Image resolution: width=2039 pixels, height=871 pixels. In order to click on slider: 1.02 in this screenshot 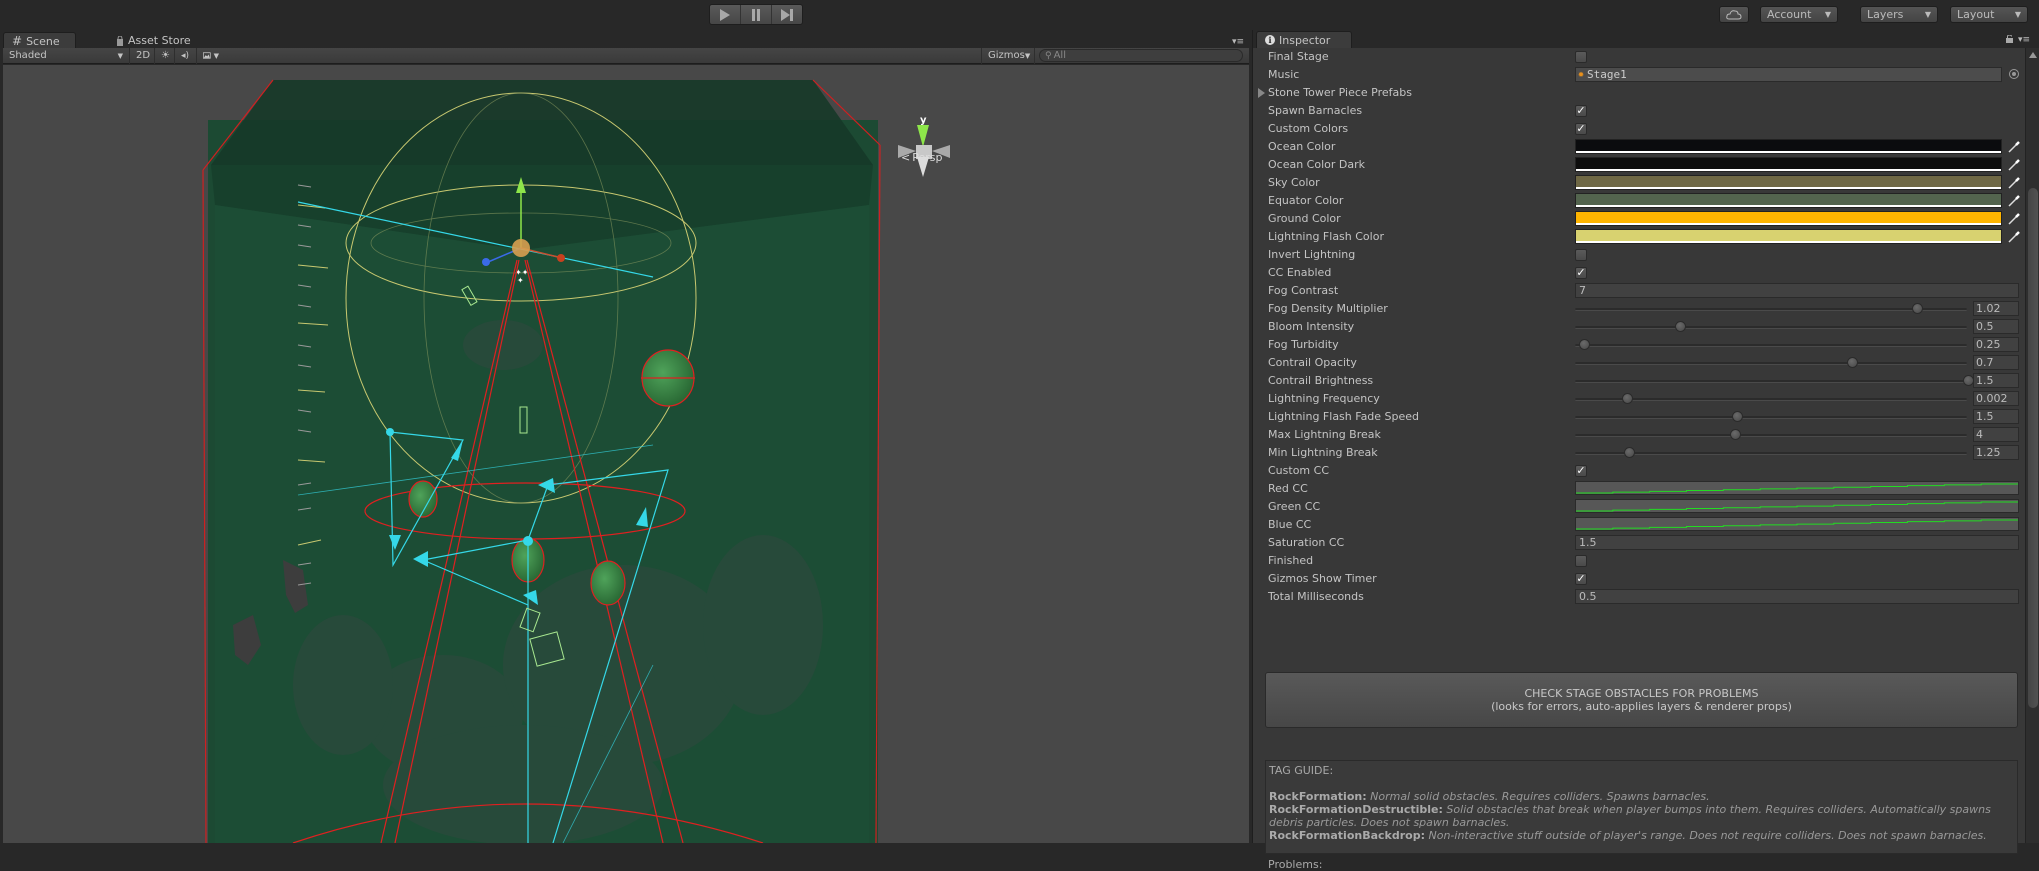, I will do `click(1797, 309)`.